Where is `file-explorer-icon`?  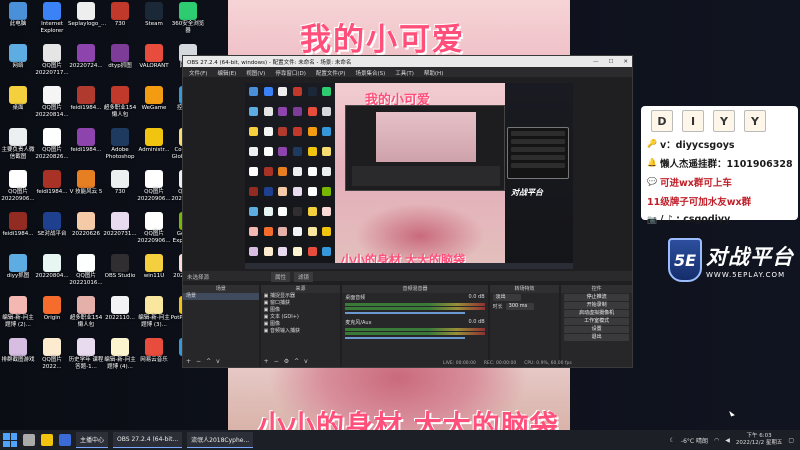
file-explorer-icon is located at coordinates (47, 440).